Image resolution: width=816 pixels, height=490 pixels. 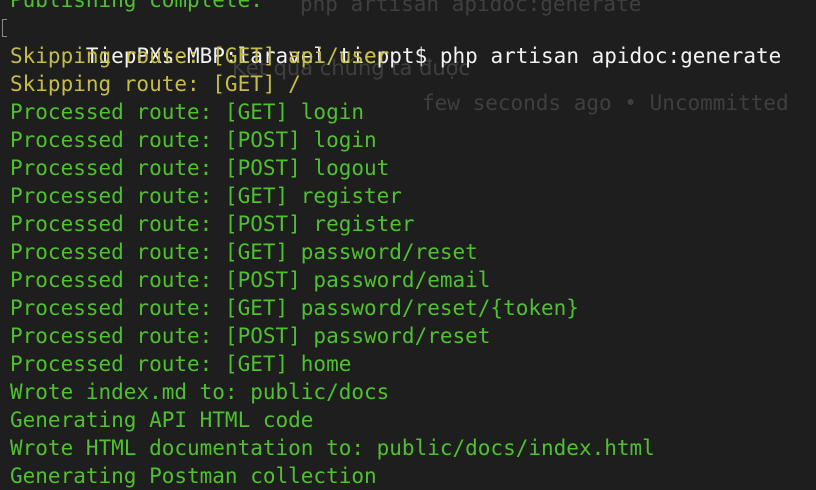 What do you see at coordinates (250, 336) in the screenshot?
I see `output-line: Processed route: [POST] password/reset` at bounding box center [250, 336].